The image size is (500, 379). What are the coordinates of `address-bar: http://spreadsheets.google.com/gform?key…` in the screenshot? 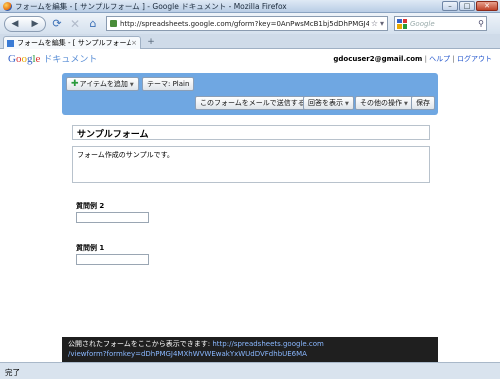 It's located at (247, 23).